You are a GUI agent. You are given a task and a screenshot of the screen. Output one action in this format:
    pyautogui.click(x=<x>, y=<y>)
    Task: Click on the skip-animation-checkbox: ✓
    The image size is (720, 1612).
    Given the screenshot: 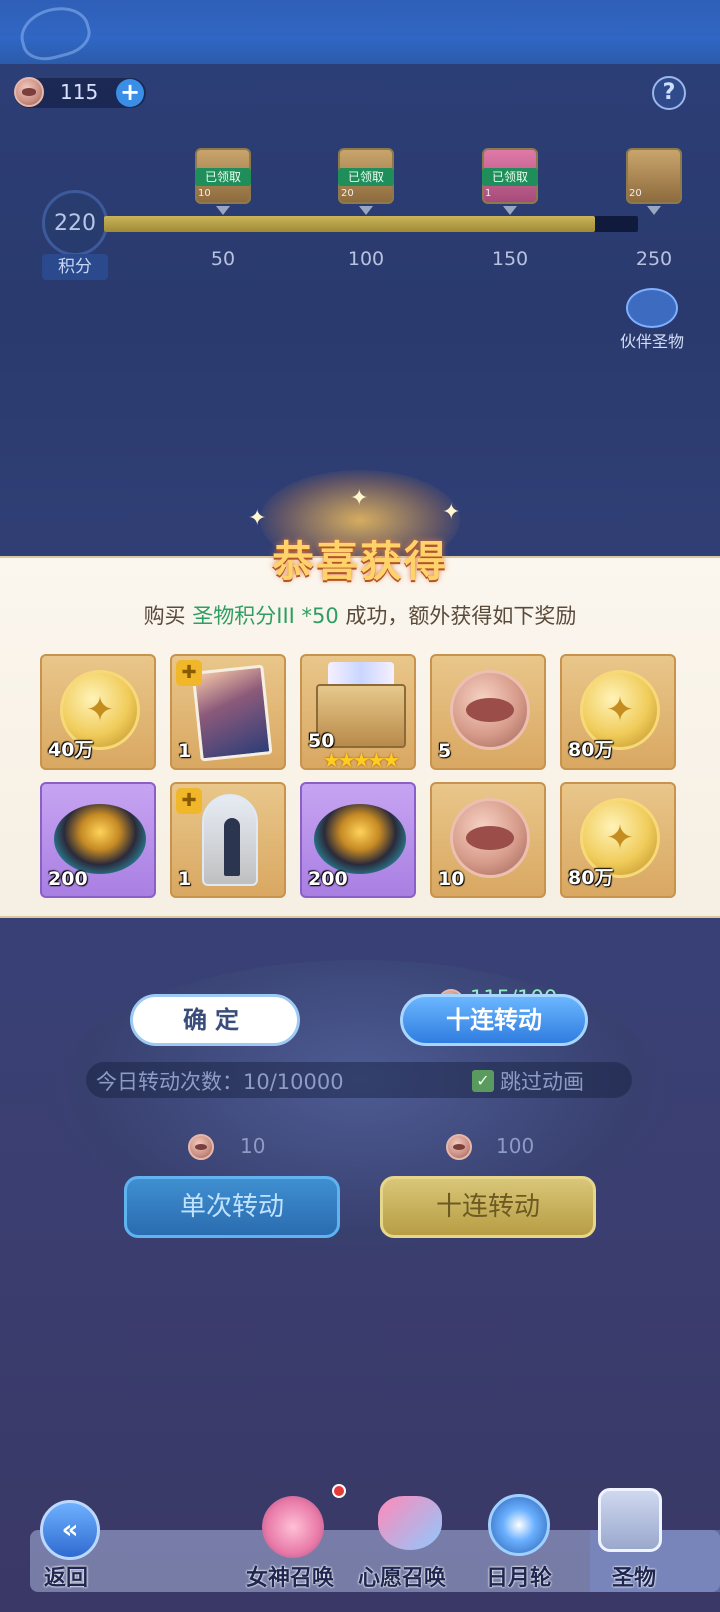 What is the action you would take?
    pyautogui.click(x=483, y=1081)
    